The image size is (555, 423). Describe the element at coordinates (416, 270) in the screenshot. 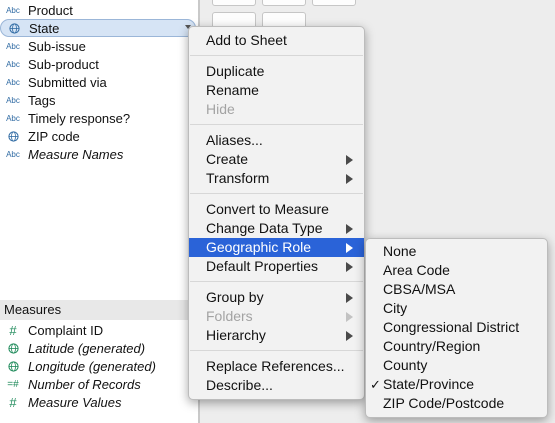

I see `submenu-item-label: Area Code` at that location.